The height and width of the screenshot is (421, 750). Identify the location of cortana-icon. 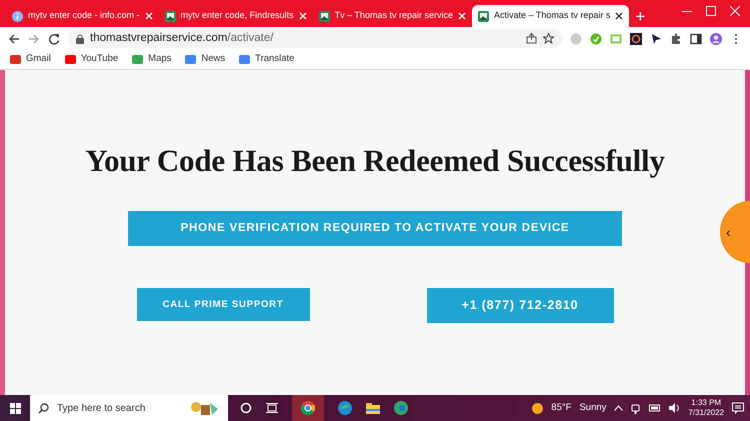
(246, 408).